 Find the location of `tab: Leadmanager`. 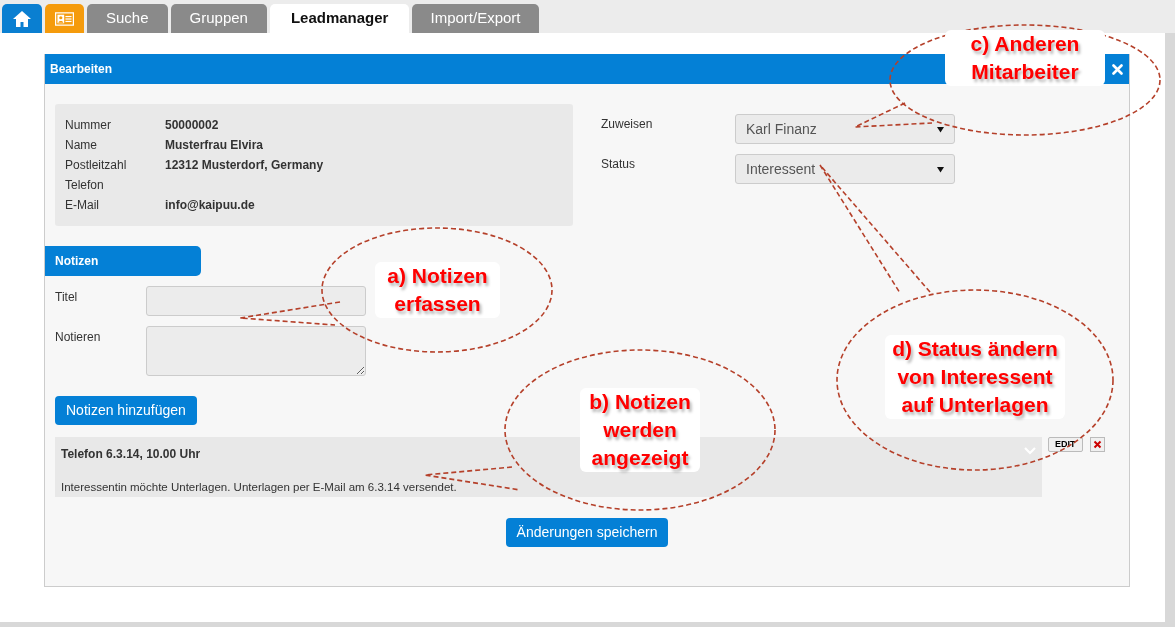

tab: Leadmanager is located at coordinates (339, 18).